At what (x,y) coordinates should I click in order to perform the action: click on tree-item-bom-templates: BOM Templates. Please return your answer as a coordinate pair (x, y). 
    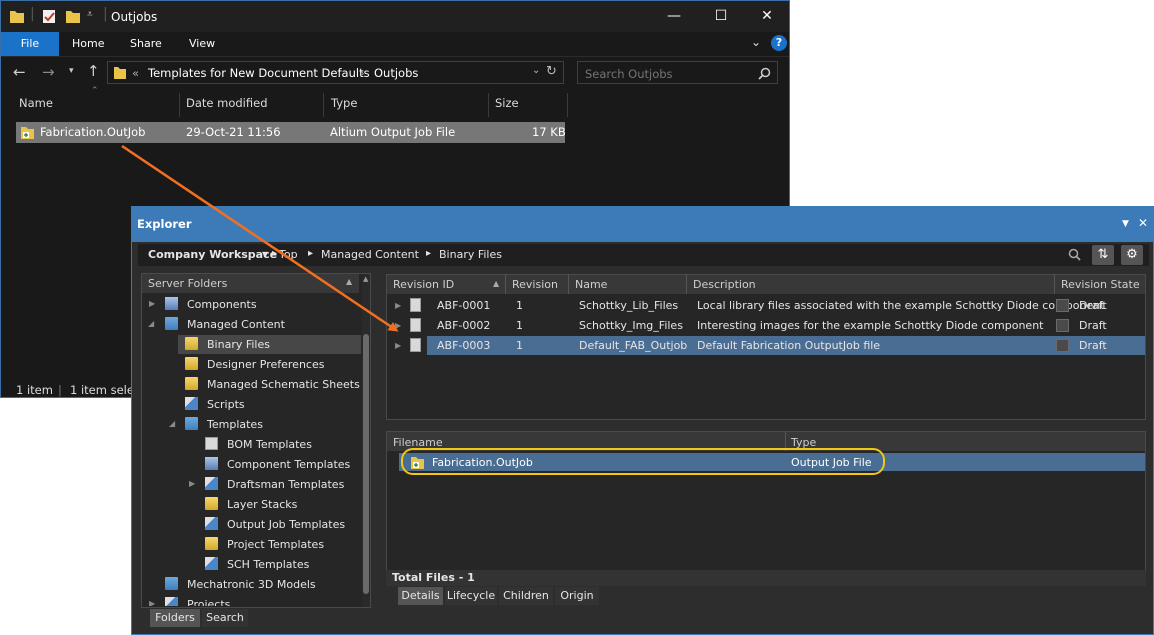
    Looking at the image, I should click on (251, 444).